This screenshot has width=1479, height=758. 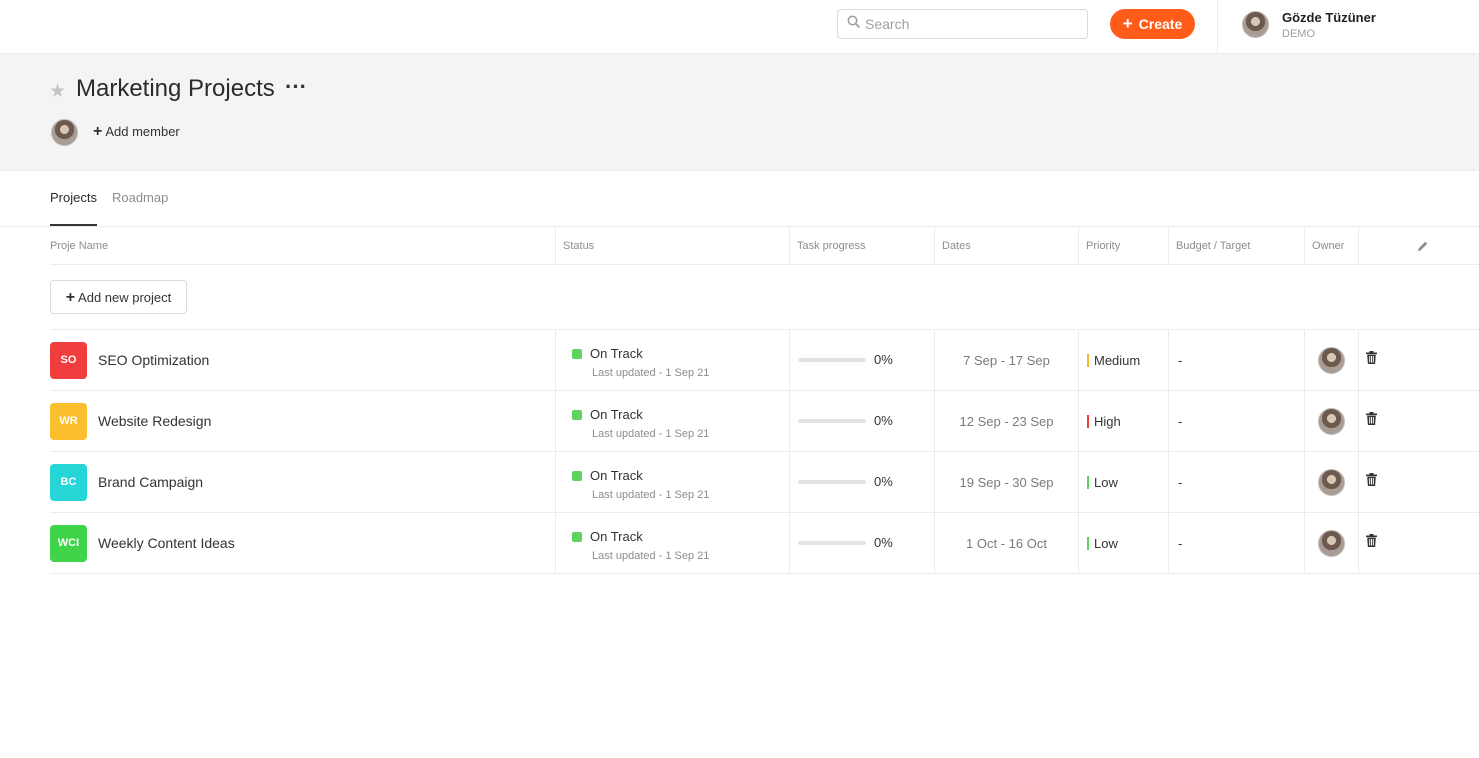 What do you see at coordinates (1123, 421) in the screenshot?
I see `priority-cell: High` at bounding box center [1123, 421].